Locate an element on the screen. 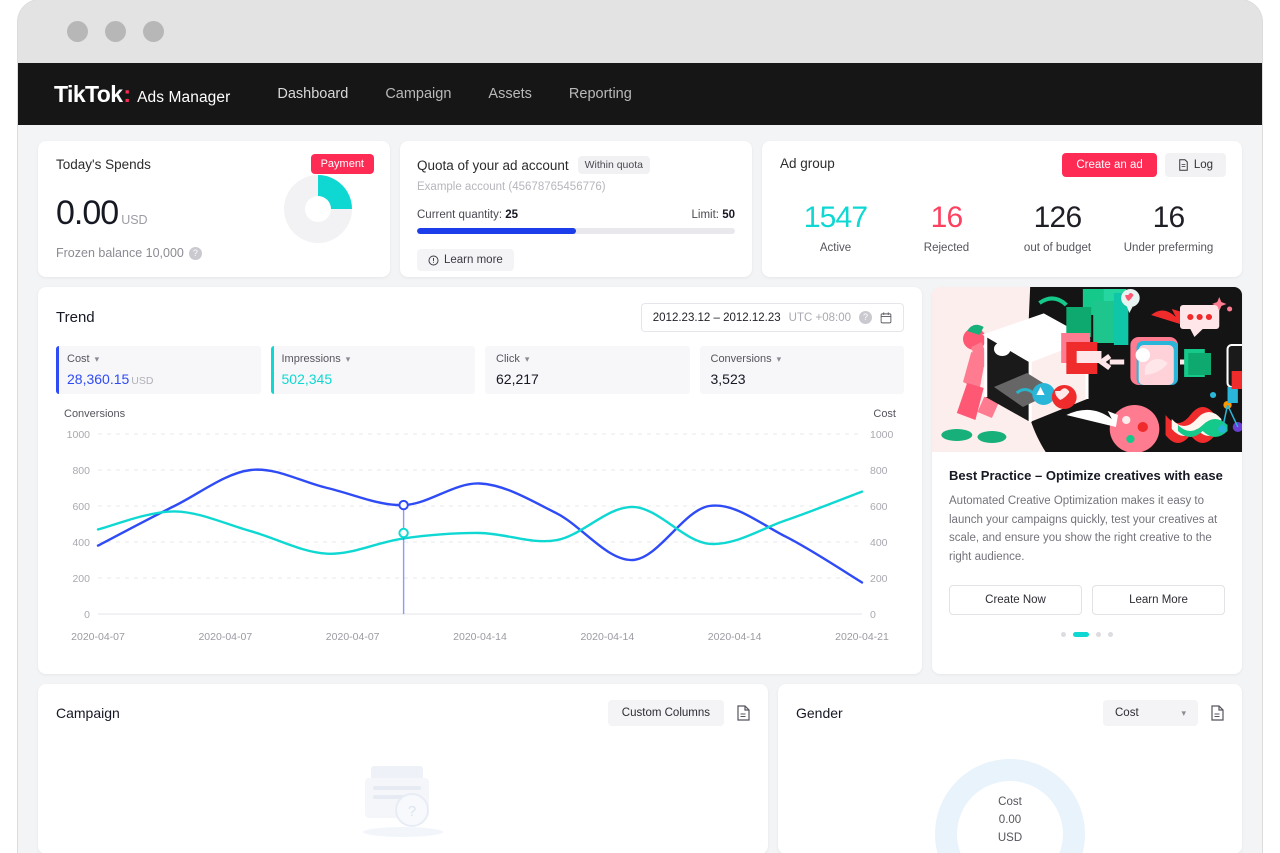 This screenshot has width=1280, height=853. gender-donut-chart: Cost 0.00 USD is located at coordinates (1010, 793).